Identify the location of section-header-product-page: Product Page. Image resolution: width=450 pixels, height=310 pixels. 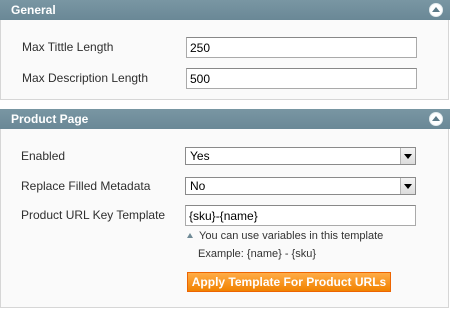
(225, 119).